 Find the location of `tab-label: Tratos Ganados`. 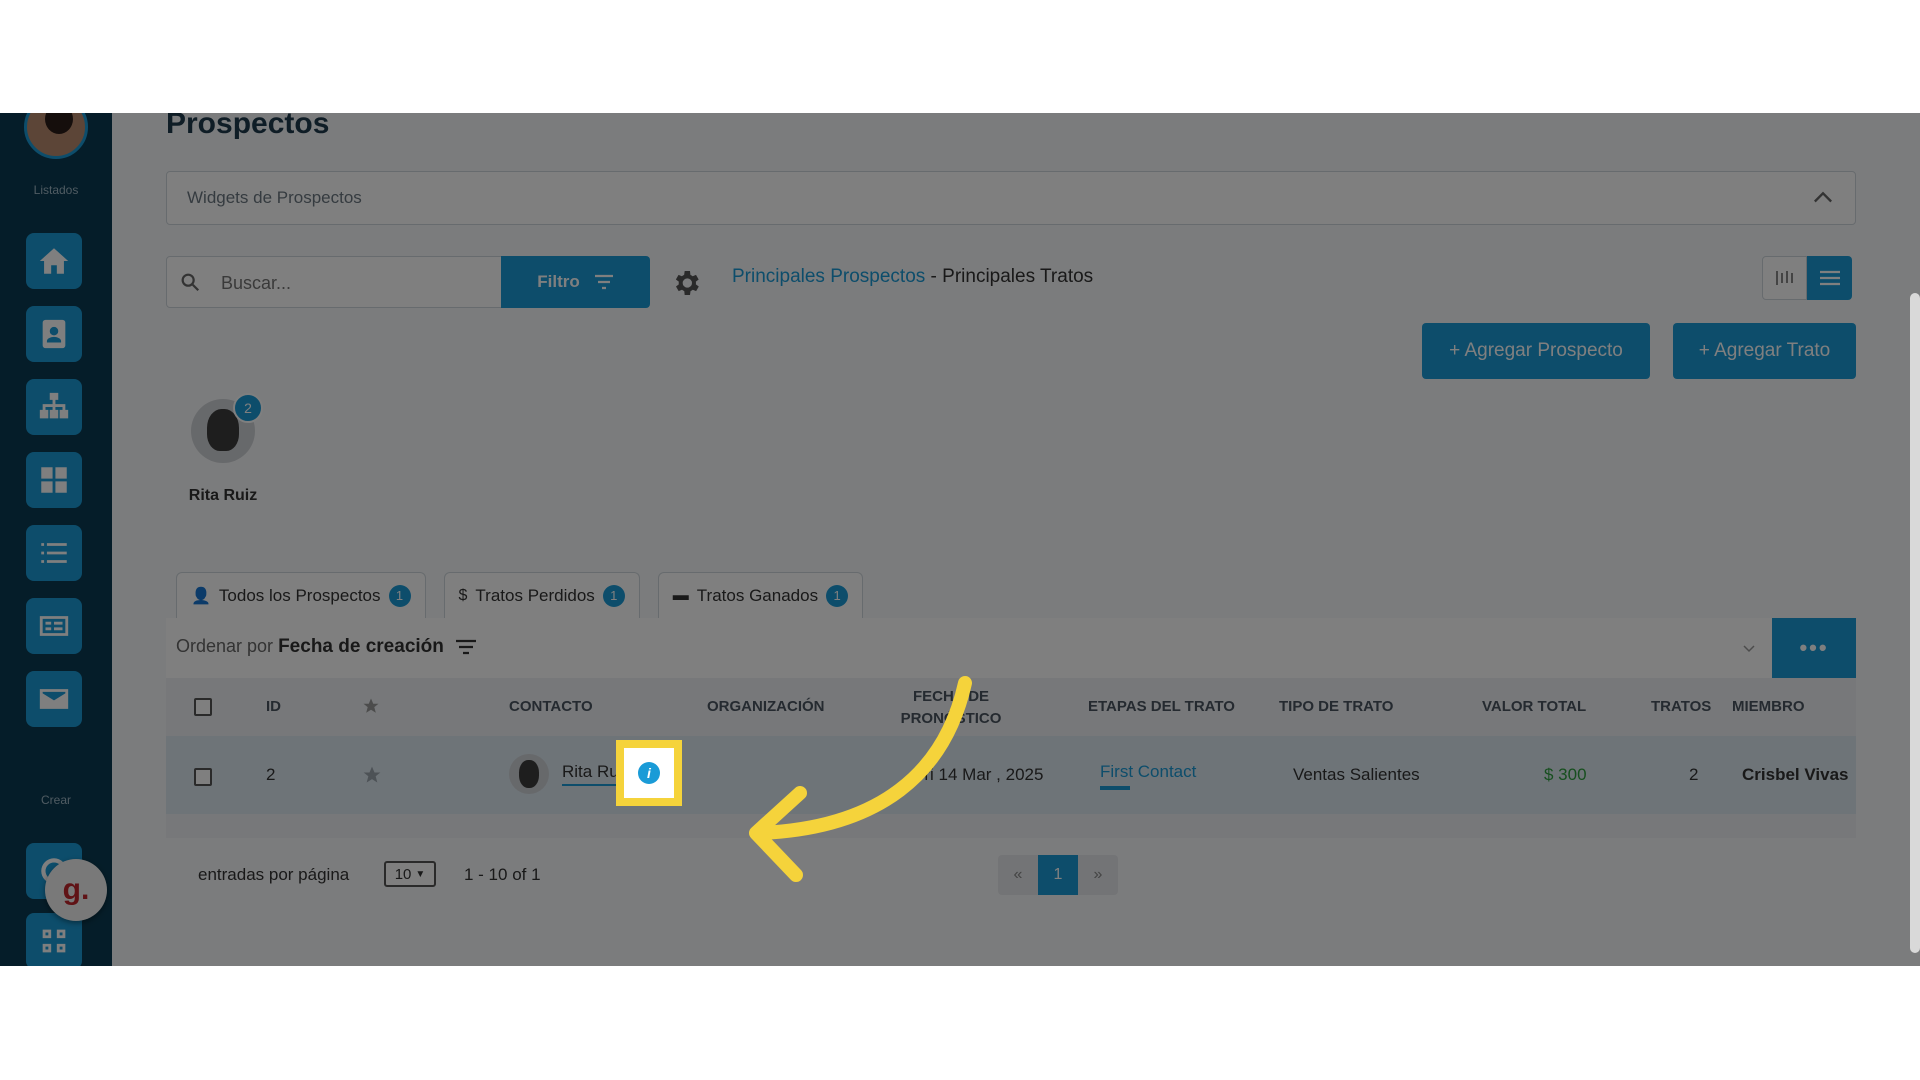

tab-label: Tratos Ganados is located at coordinates (757, 595).